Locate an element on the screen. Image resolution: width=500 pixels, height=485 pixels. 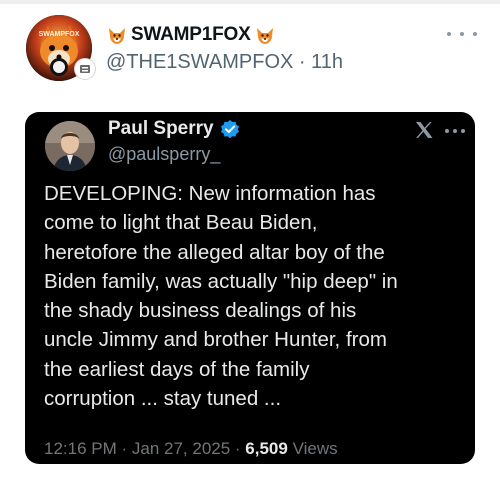
x-logo-icon is located at coordinates (424, 130).